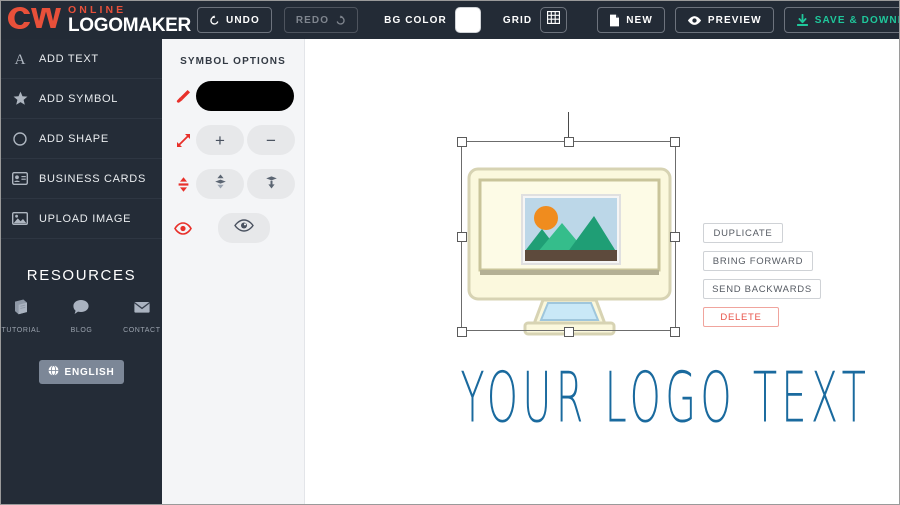 The height and width of the screenshot is (505, 900). Describe the element at coordinates (183, 140) in the screenshot. I see `resize-arrows-icon` at that location.